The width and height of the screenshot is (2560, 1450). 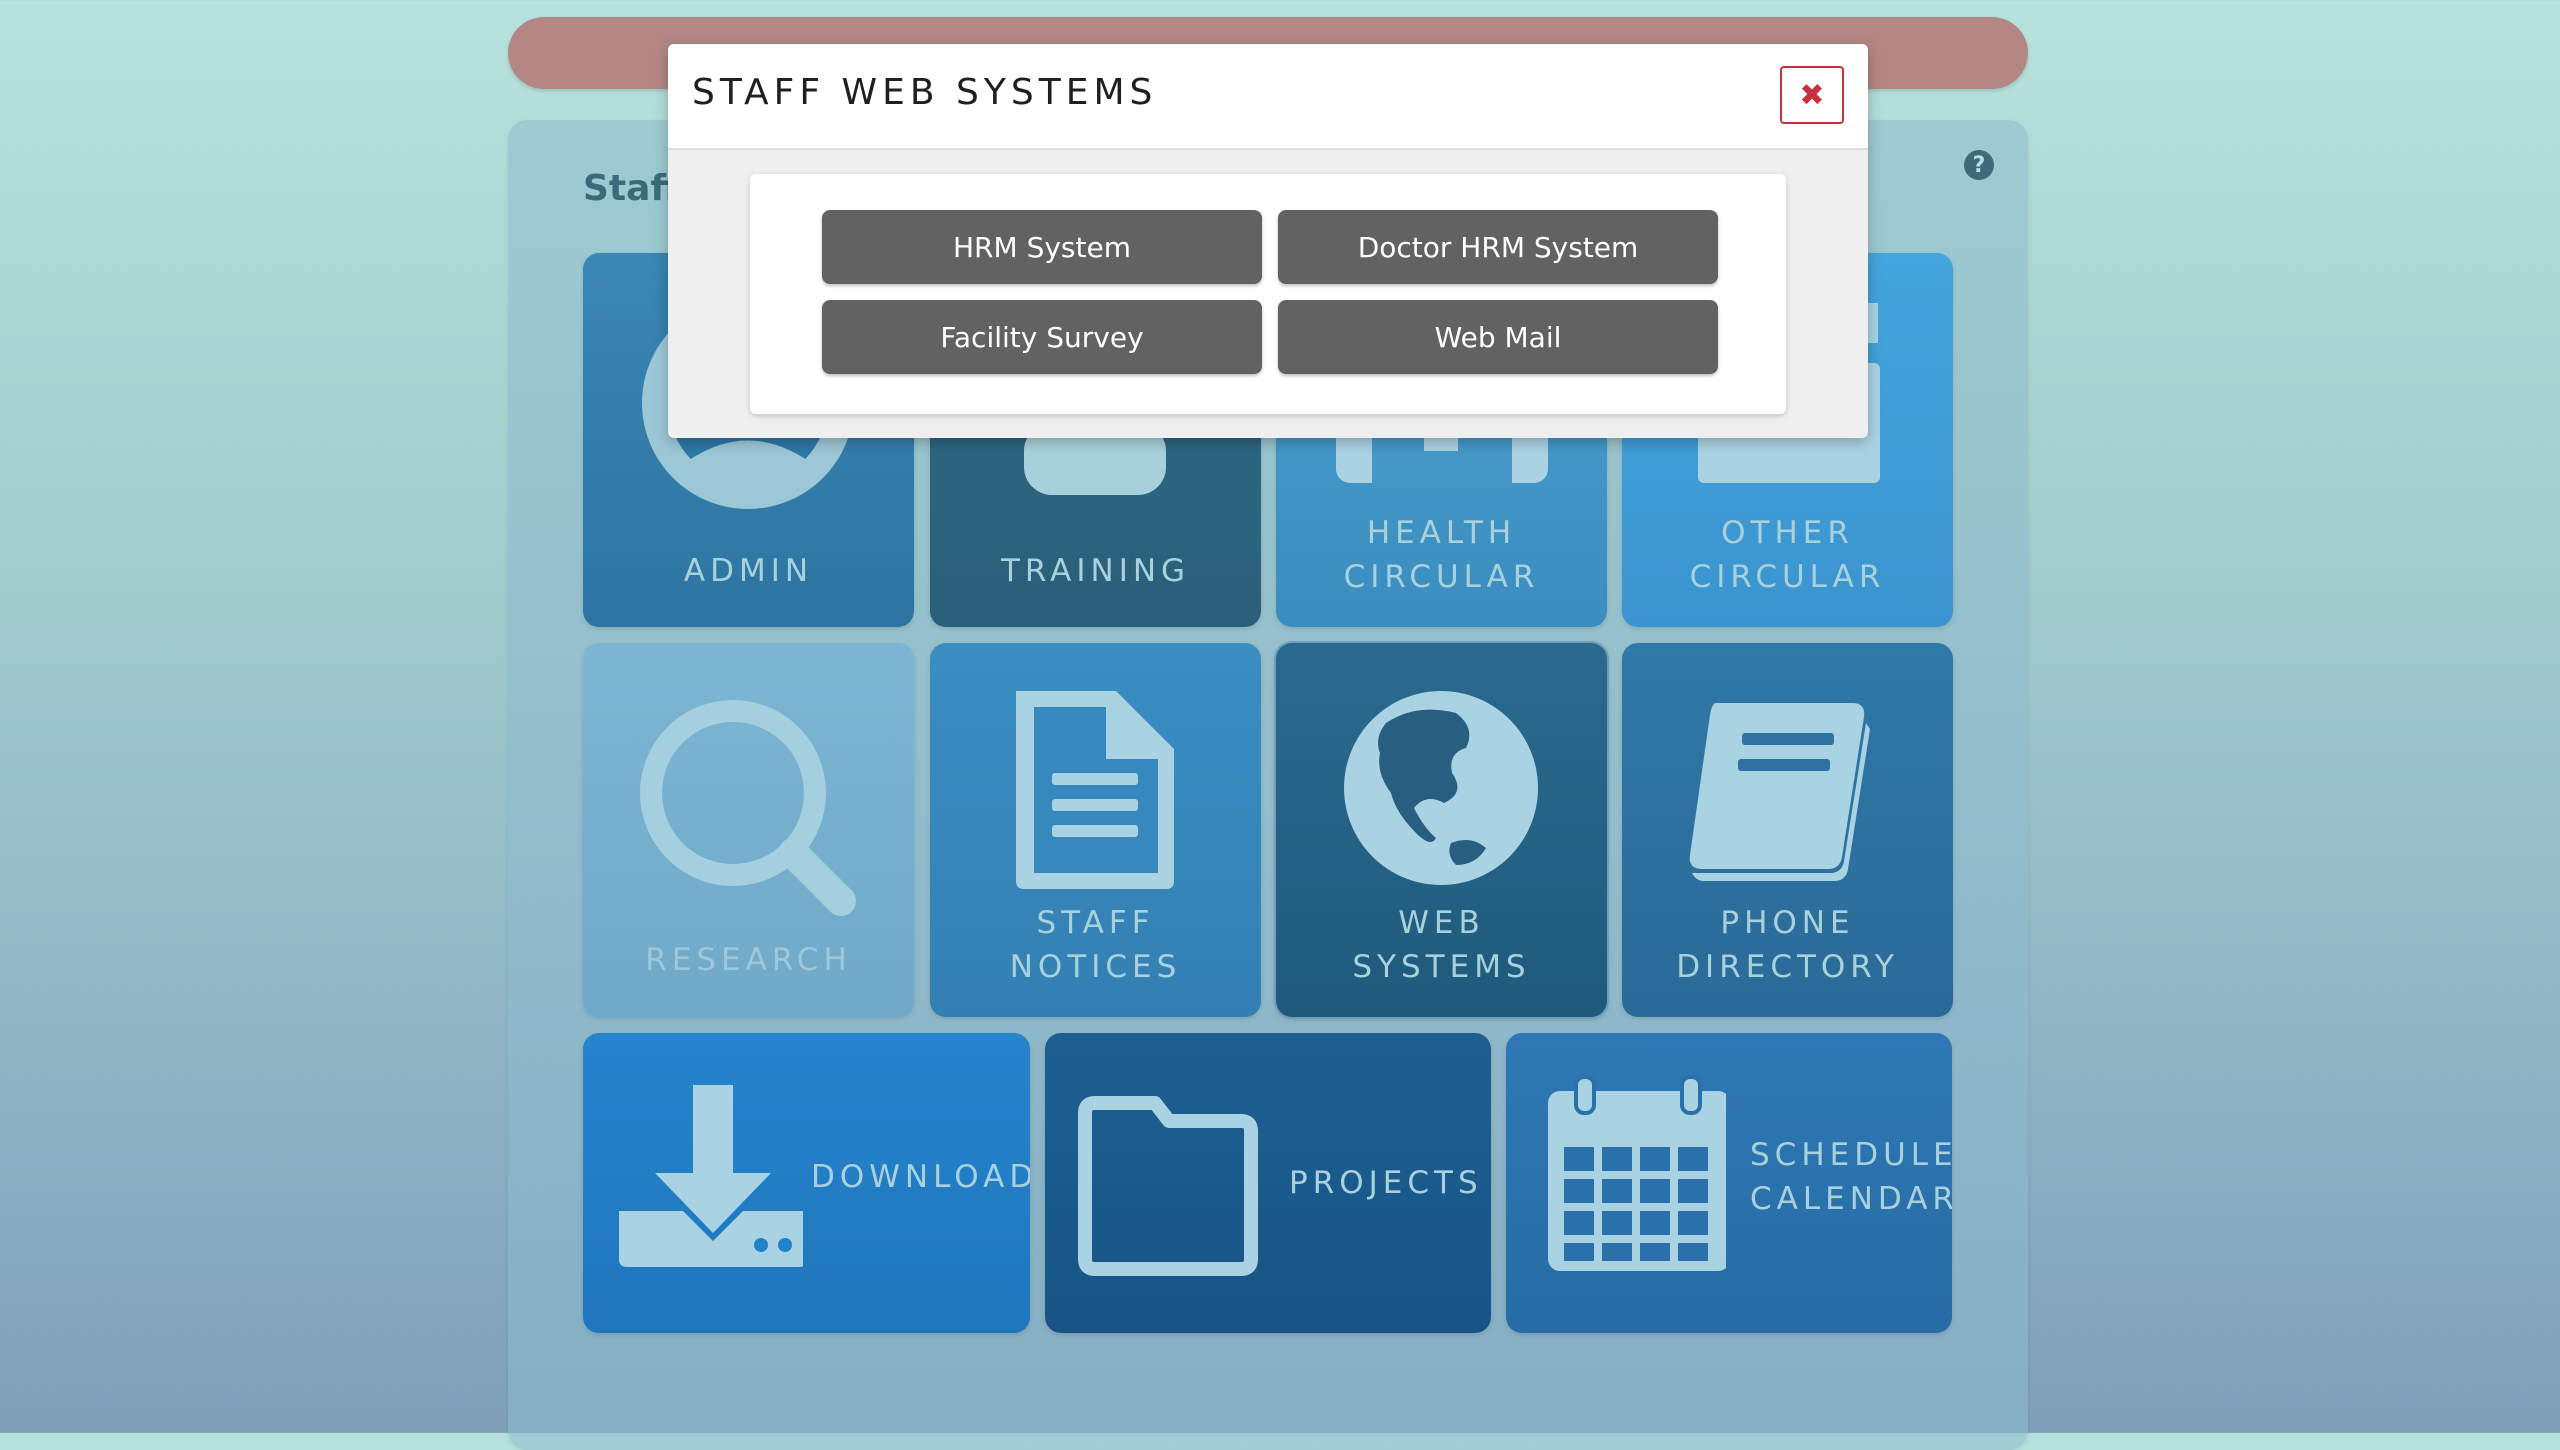 I want to click on modal-header: STAFF WEB SYSTEMS ✖, so click(x=1268, y=97).